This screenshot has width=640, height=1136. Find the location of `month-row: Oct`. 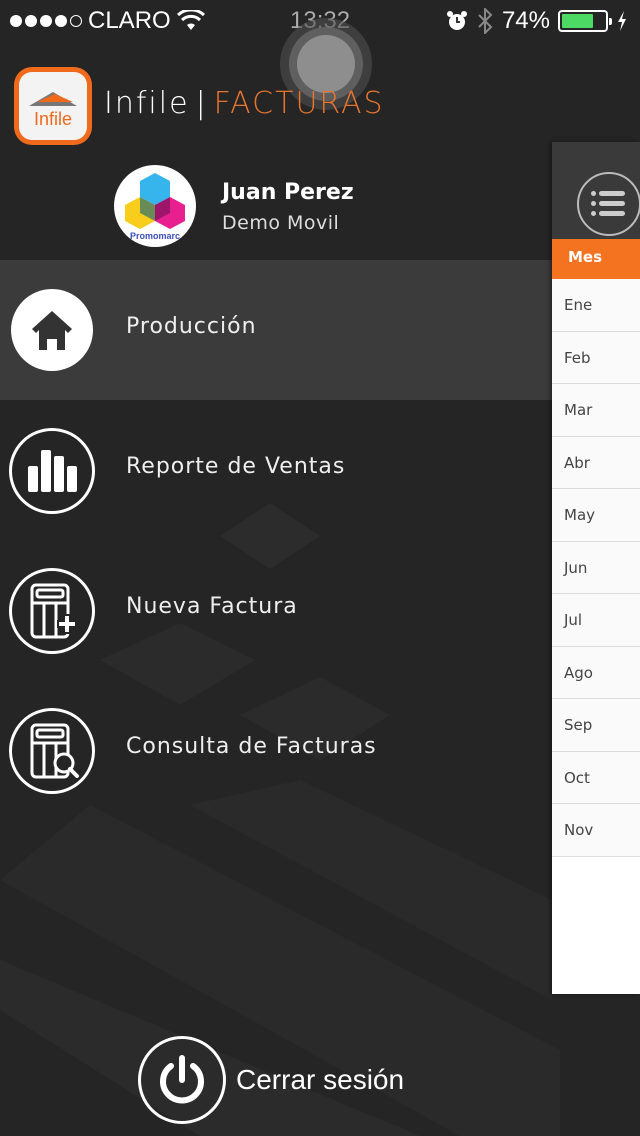

month-row: Oct is located at coordinates (596, 777).